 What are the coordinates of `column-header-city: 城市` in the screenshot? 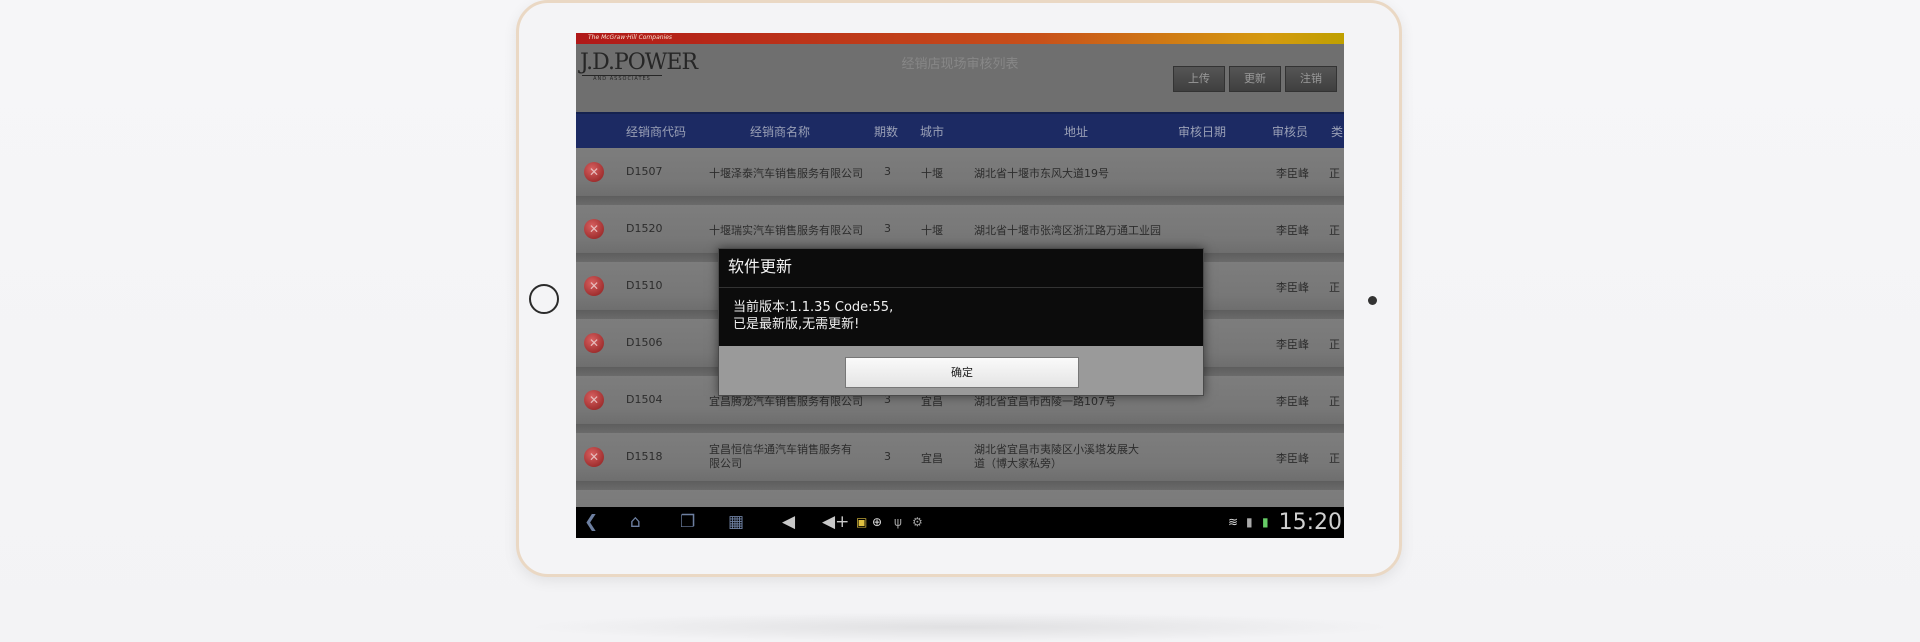 It's located at (932, 132).